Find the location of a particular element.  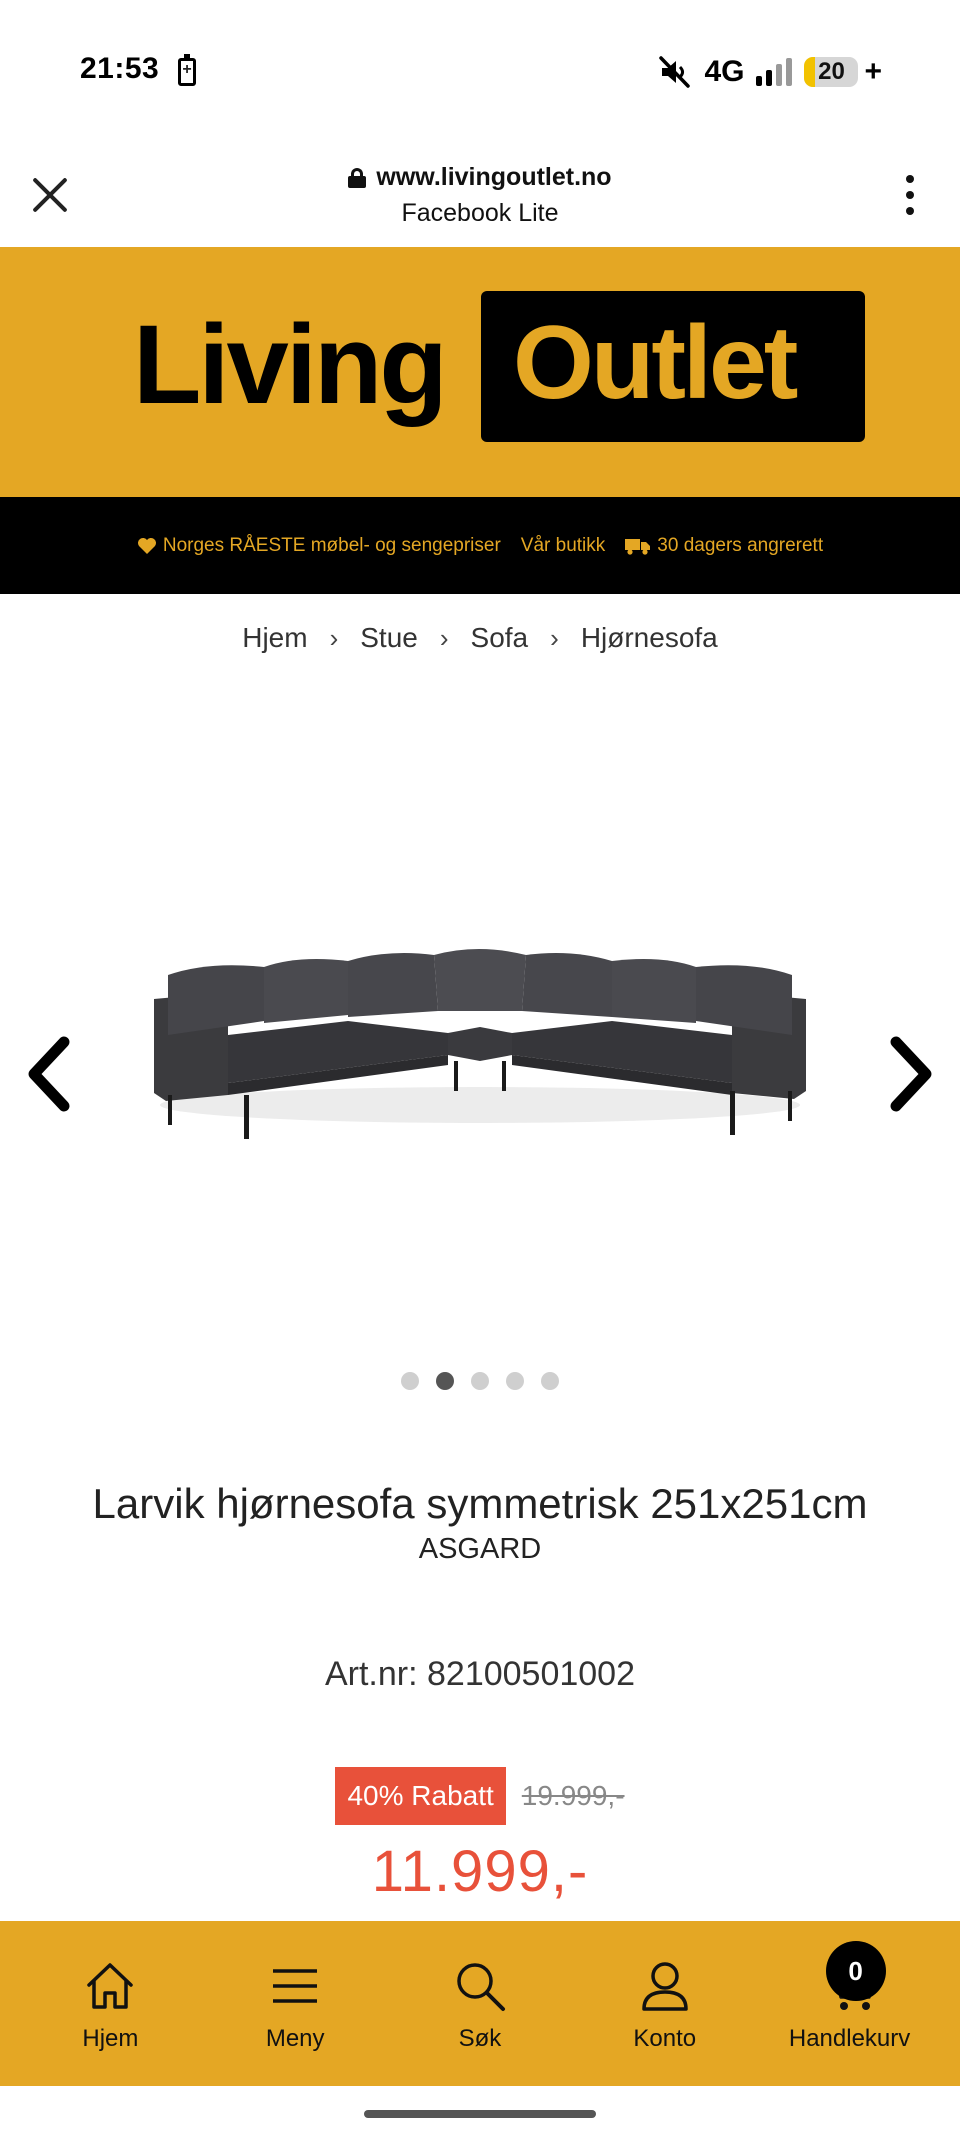

product-artnr: Art.nr: 82100501002 is located at coordinates (480, 1674).